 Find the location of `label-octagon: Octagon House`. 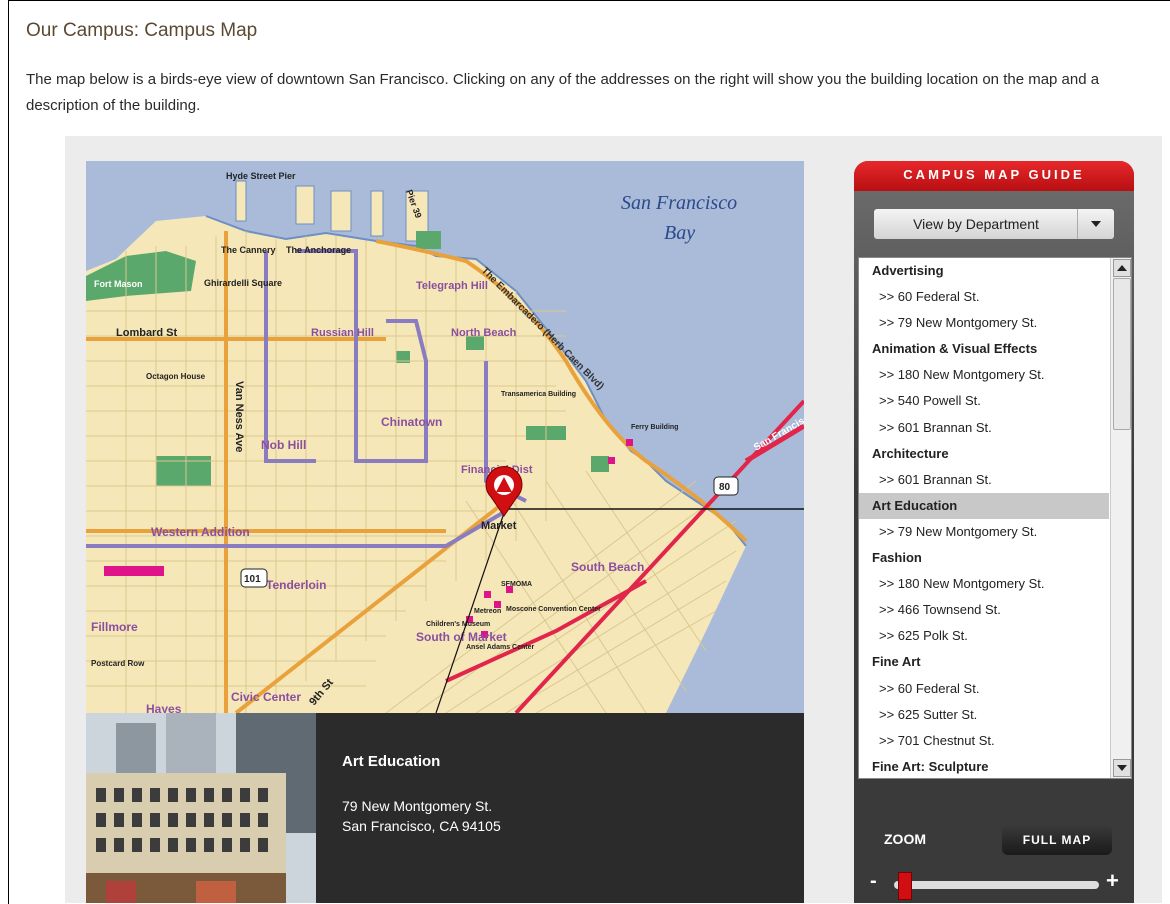

label-octagon: Octagon House is located at coordinates (176, 376).